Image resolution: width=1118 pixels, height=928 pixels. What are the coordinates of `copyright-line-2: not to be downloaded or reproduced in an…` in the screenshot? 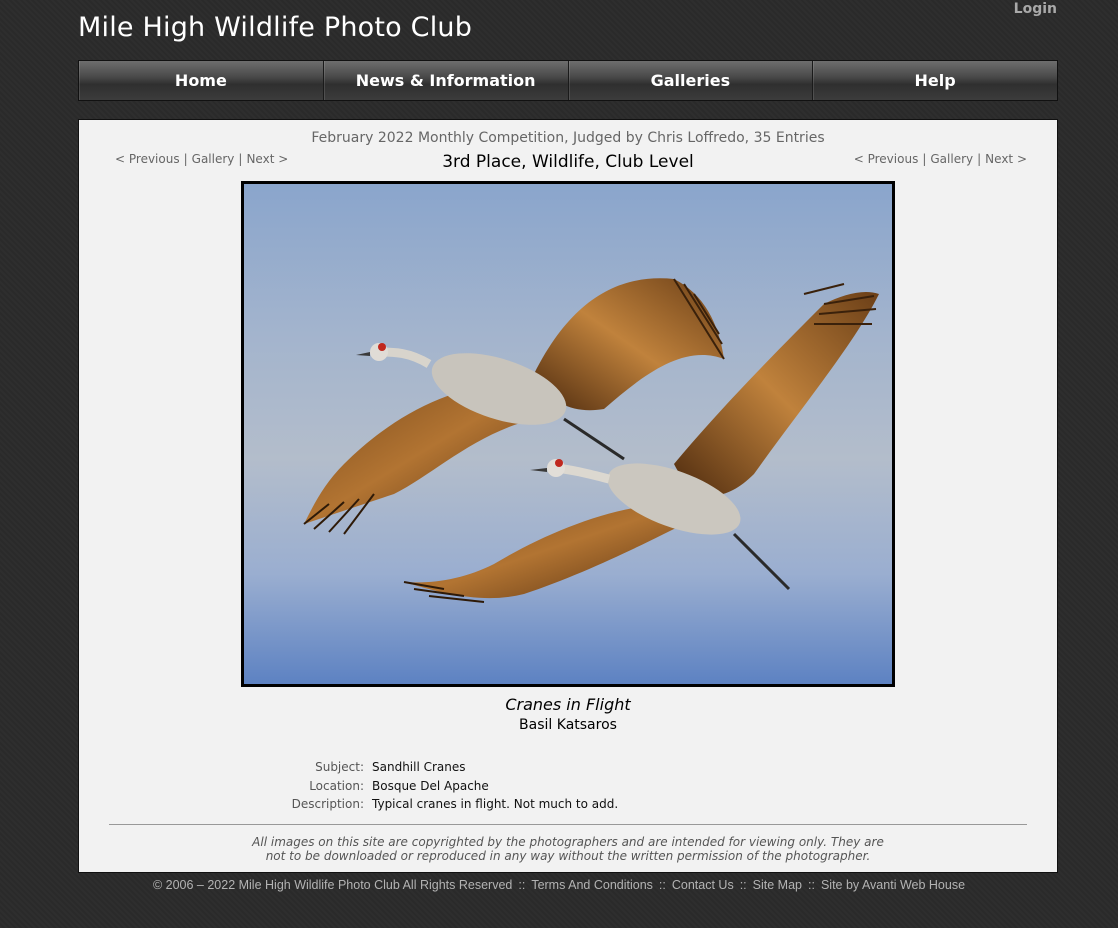 It's located at (568, 856).